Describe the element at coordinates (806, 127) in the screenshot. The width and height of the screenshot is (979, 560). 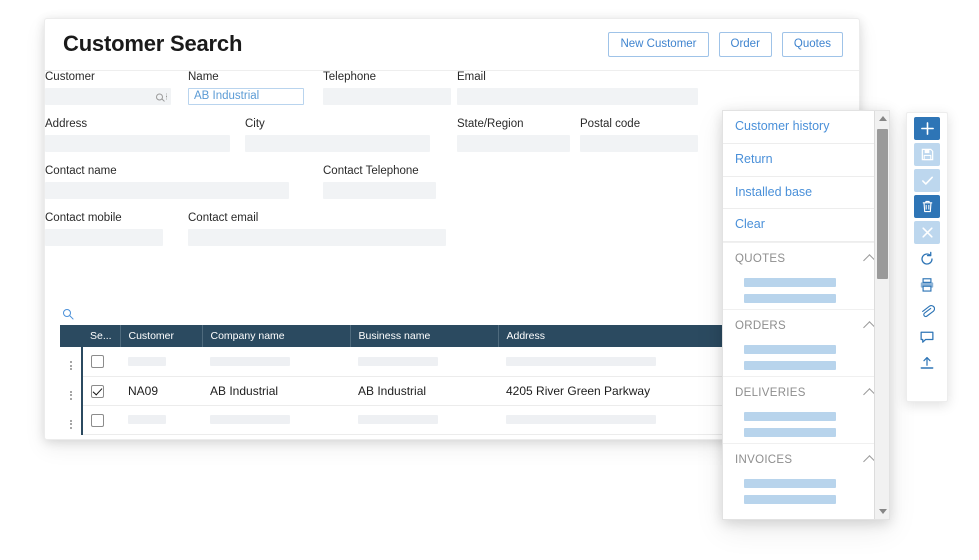
I see `panel-link-customer-history: Customer history` at that location.